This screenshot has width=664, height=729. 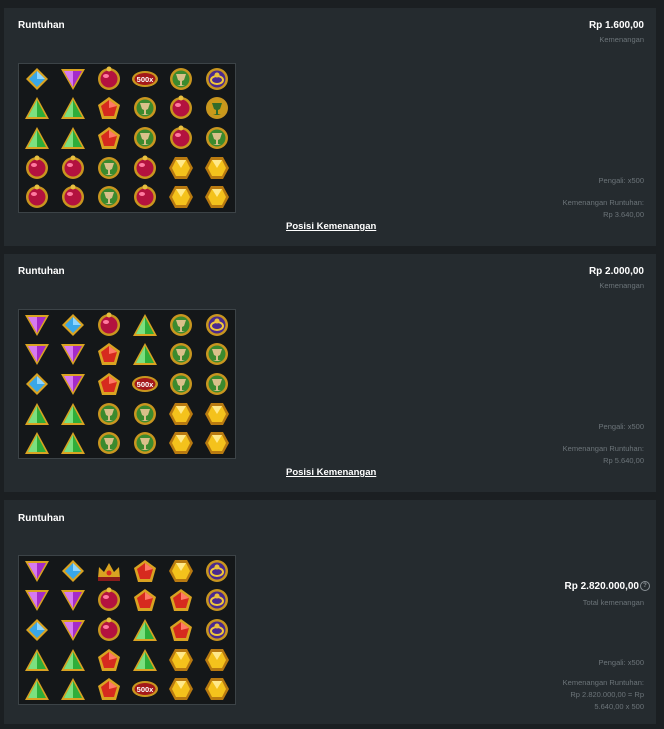 What do you see at coordinates (623, 460) in the screenshot?
I see `cascade-win-value: Rp 5.640,00` at bounding box center [623, 460].